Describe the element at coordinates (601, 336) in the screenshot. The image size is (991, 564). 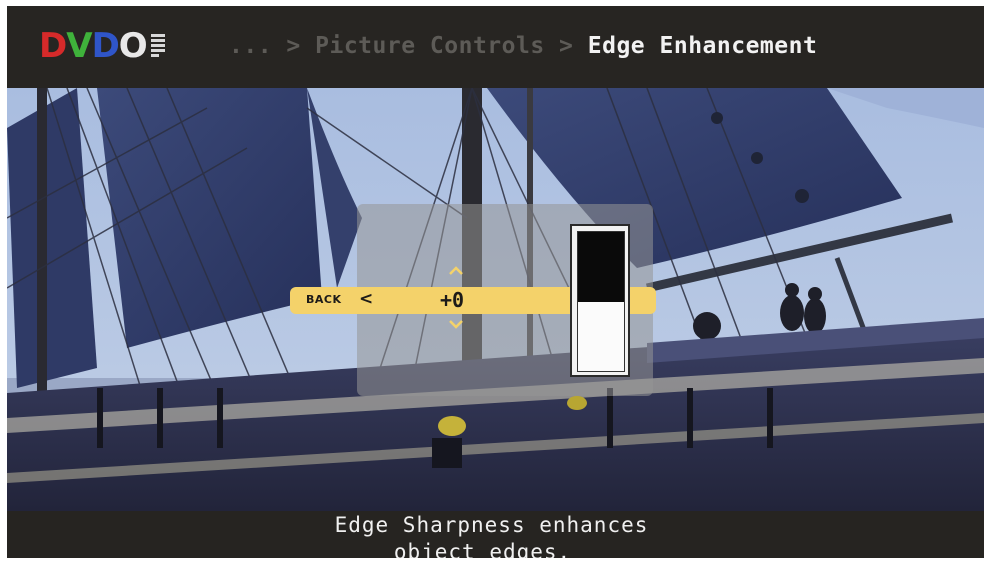
I see `level-meter-fill` at that location.